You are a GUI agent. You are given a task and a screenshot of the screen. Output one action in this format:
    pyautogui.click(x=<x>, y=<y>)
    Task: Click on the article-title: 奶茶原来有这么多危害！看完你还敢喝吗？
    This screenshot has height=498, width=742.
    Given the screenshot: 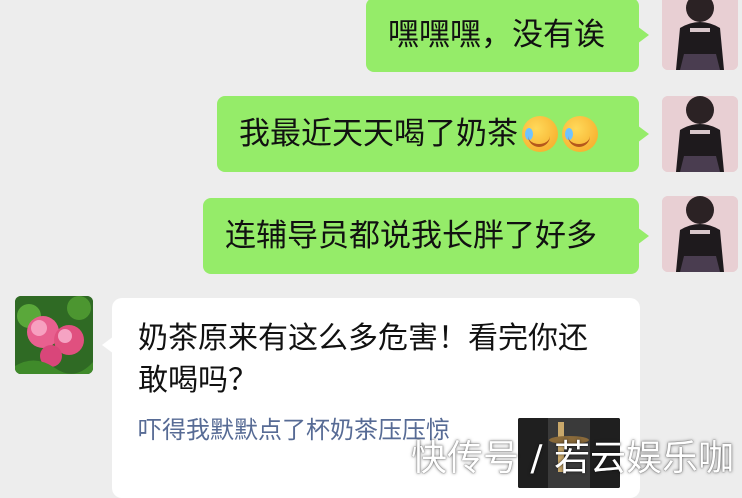 What is the action you would take?
    pyautogui.click(x=363, y=359)
    